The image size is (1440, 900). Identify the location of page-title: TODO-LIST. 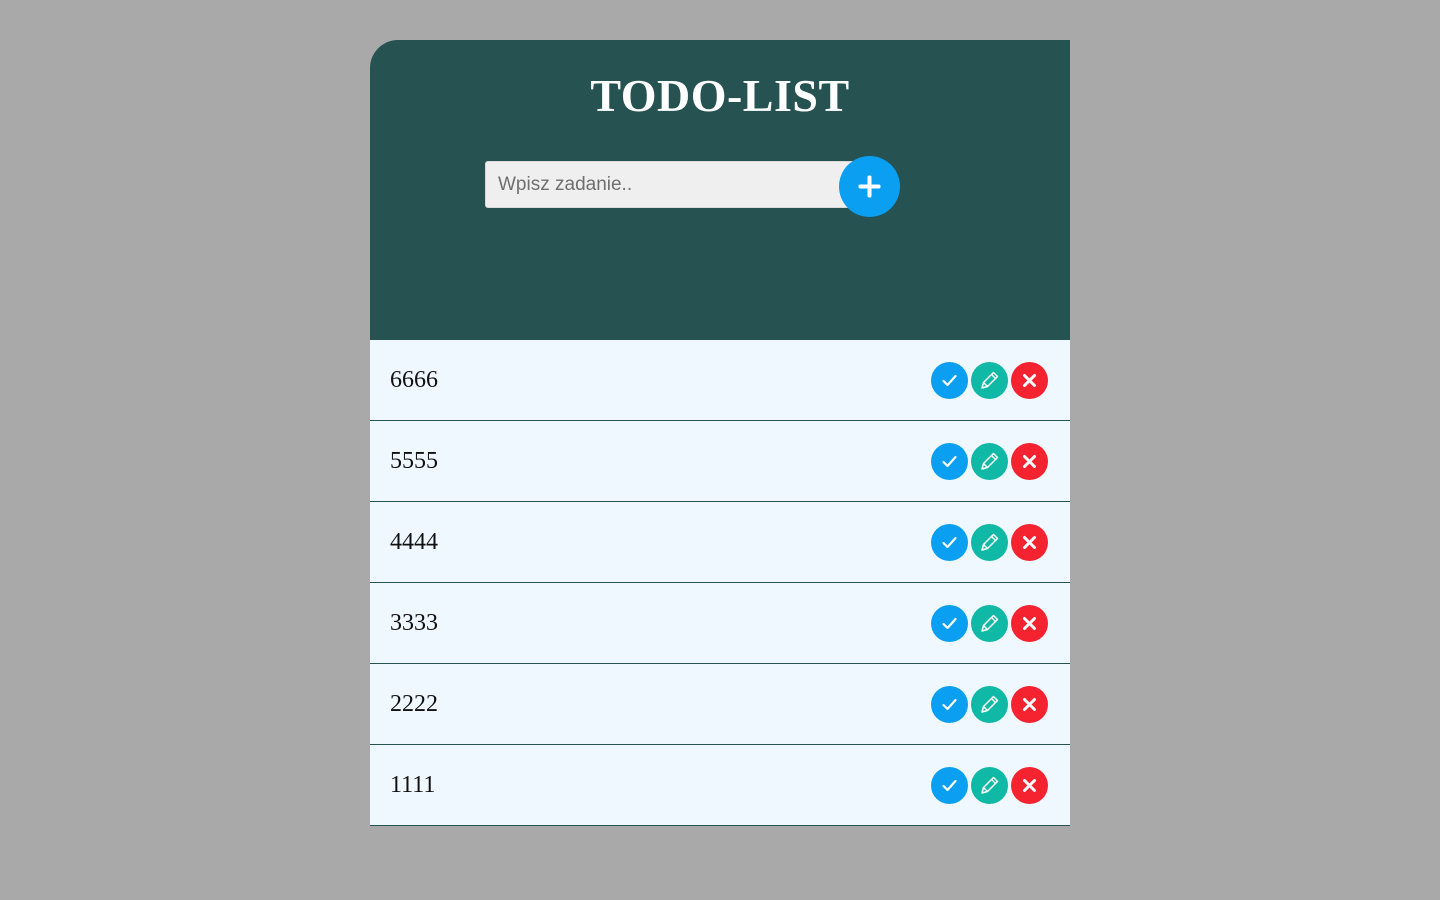
(720, 95).